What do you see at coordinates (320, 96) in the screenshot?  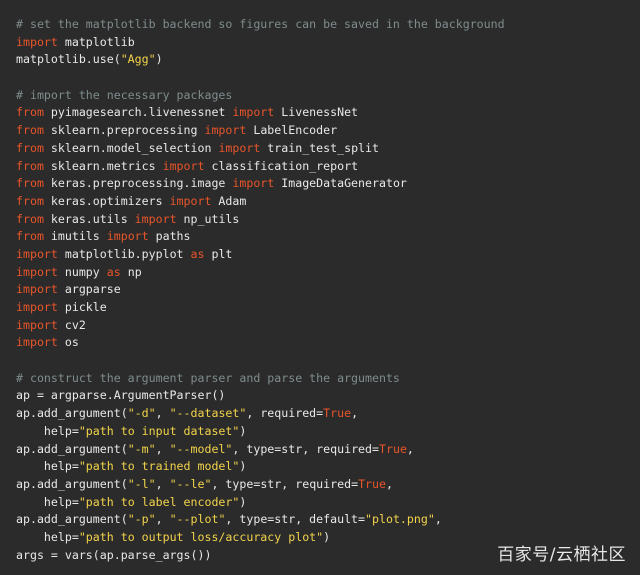 I see `code-line: # import the necessary packages` at bounding box center [320, 96].